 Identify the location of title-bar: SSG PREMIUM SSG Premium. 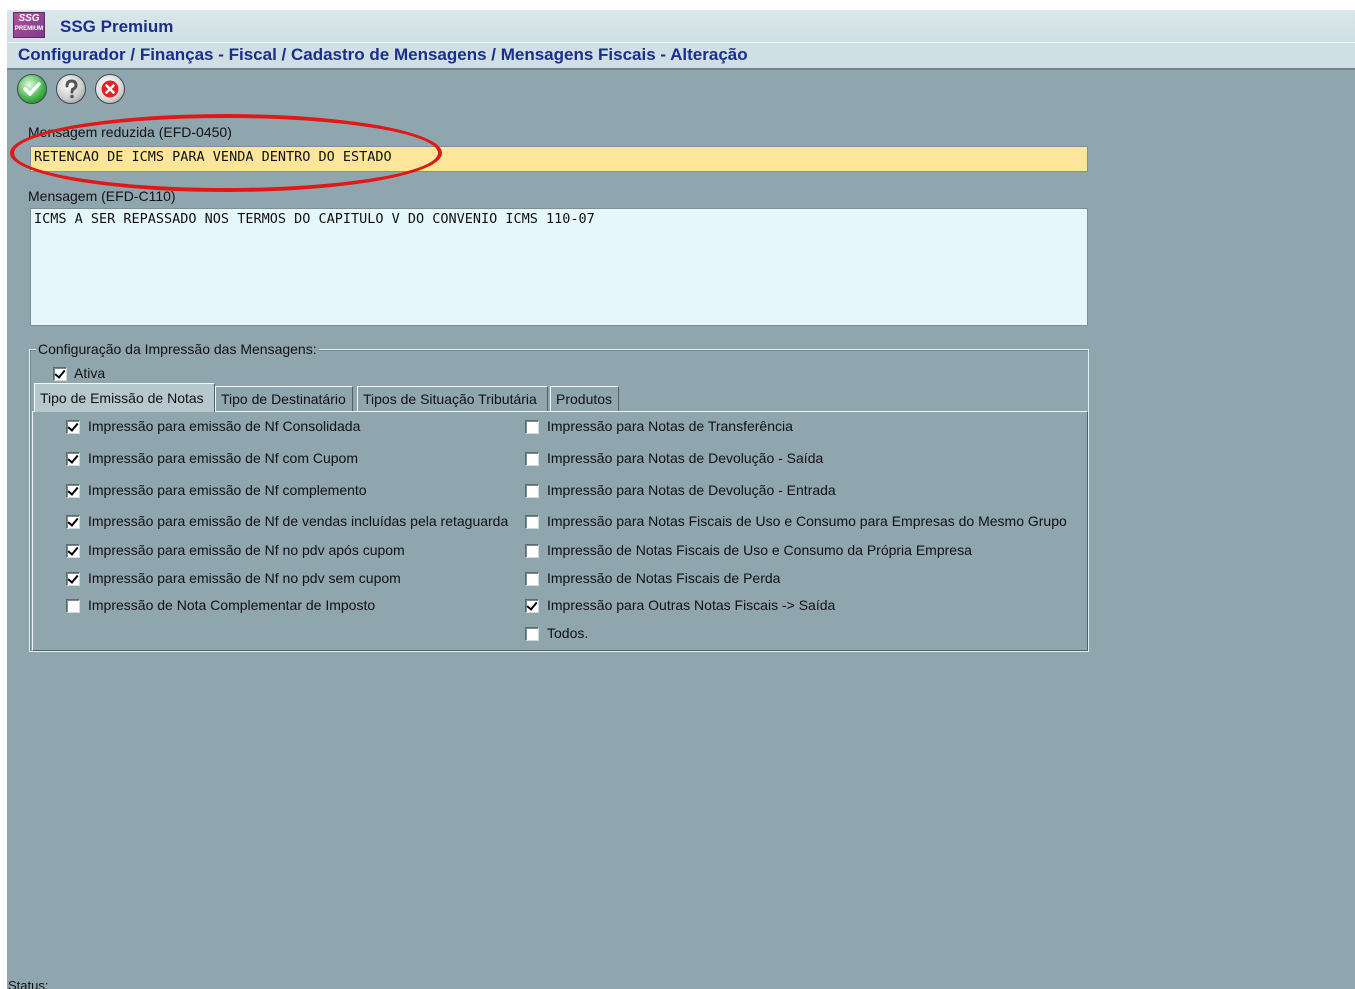
(681, 26).